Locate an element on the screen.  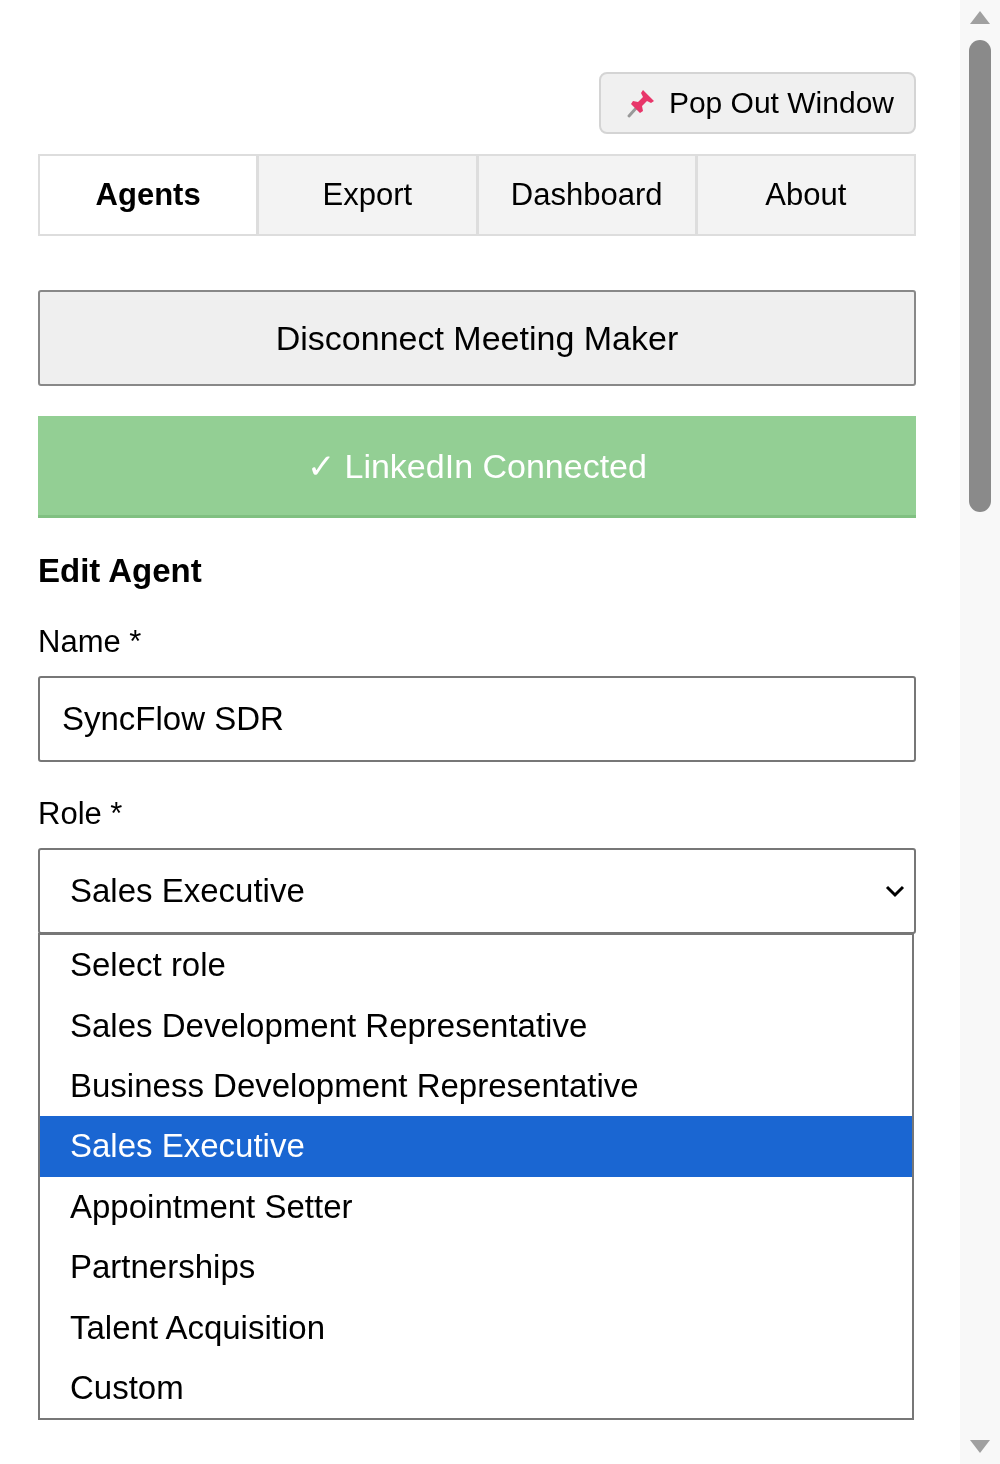
name-input-field: SyncFlow SDR is located at coordinates (477, 719).